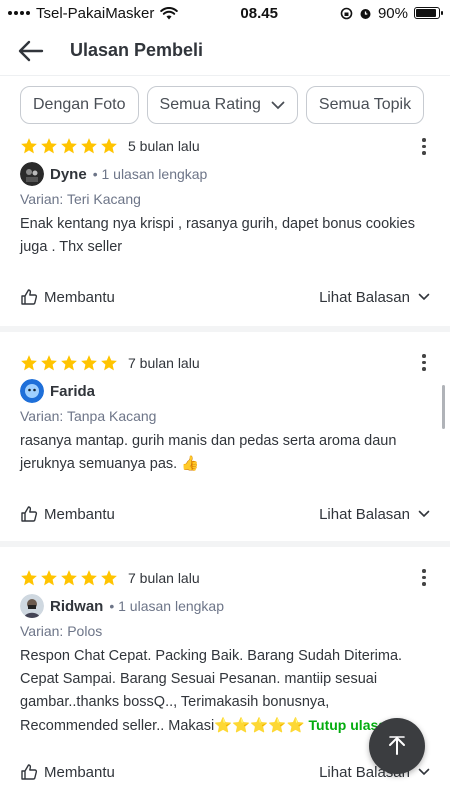 Image resolution: width=450 pixels, height=800 pixels. I want to click on battery-percent: 90%, so click(392, 13).